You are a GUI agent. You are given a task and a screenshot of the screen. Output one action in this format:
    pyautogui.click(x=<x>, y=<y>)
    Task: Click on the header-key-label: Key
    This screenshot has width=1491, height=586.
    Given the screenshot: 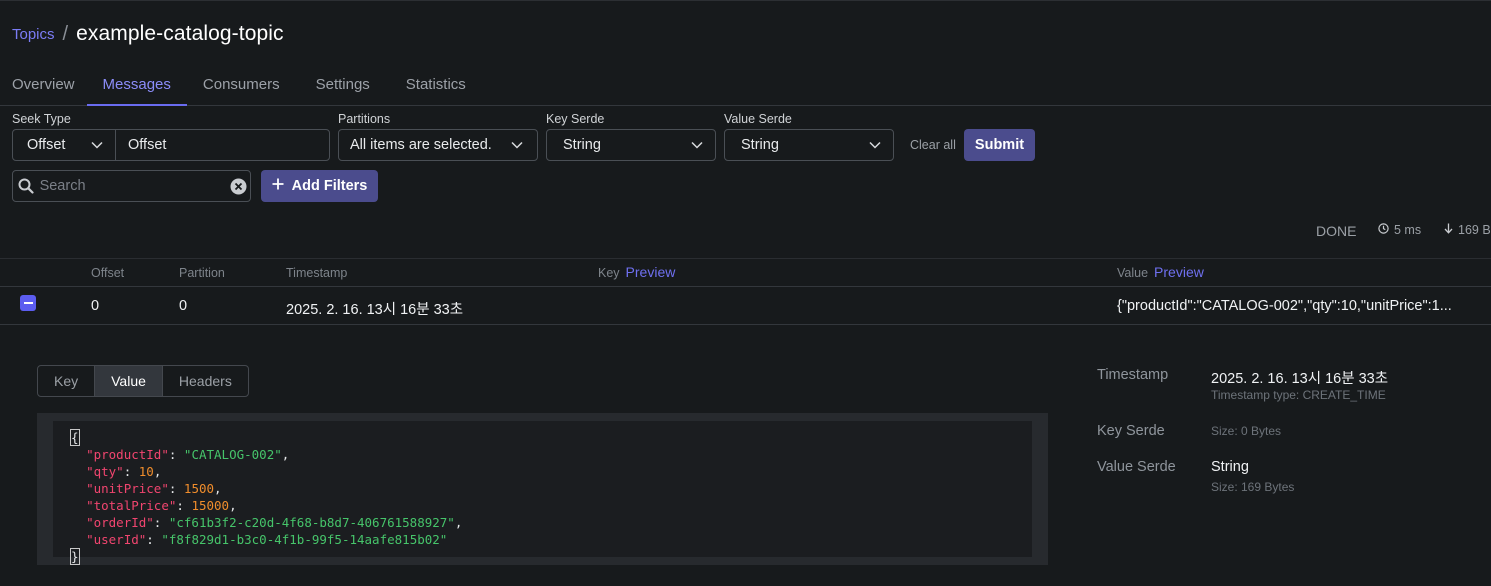 What is the action you would take?
    pyautogui.click(x=609, y=273)
    